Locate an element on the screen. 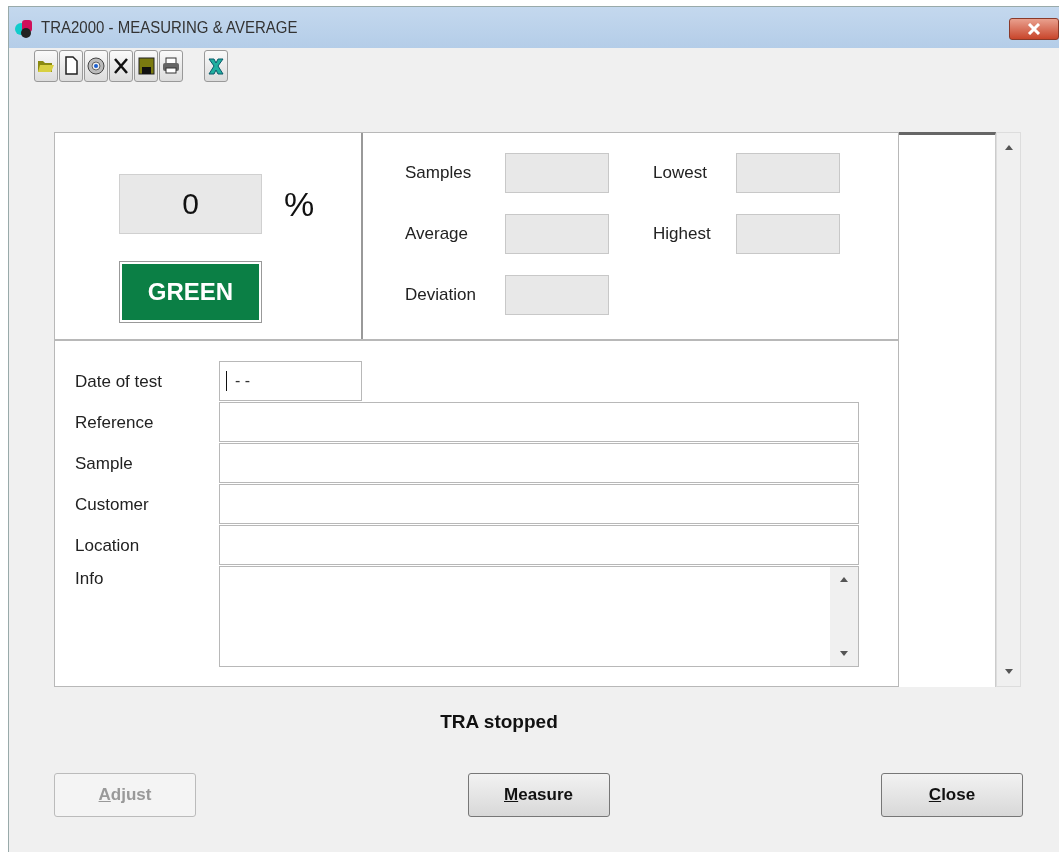 This screenshot has height=852, width=1059. field-label: Customer is located at coordinates (112, 505).